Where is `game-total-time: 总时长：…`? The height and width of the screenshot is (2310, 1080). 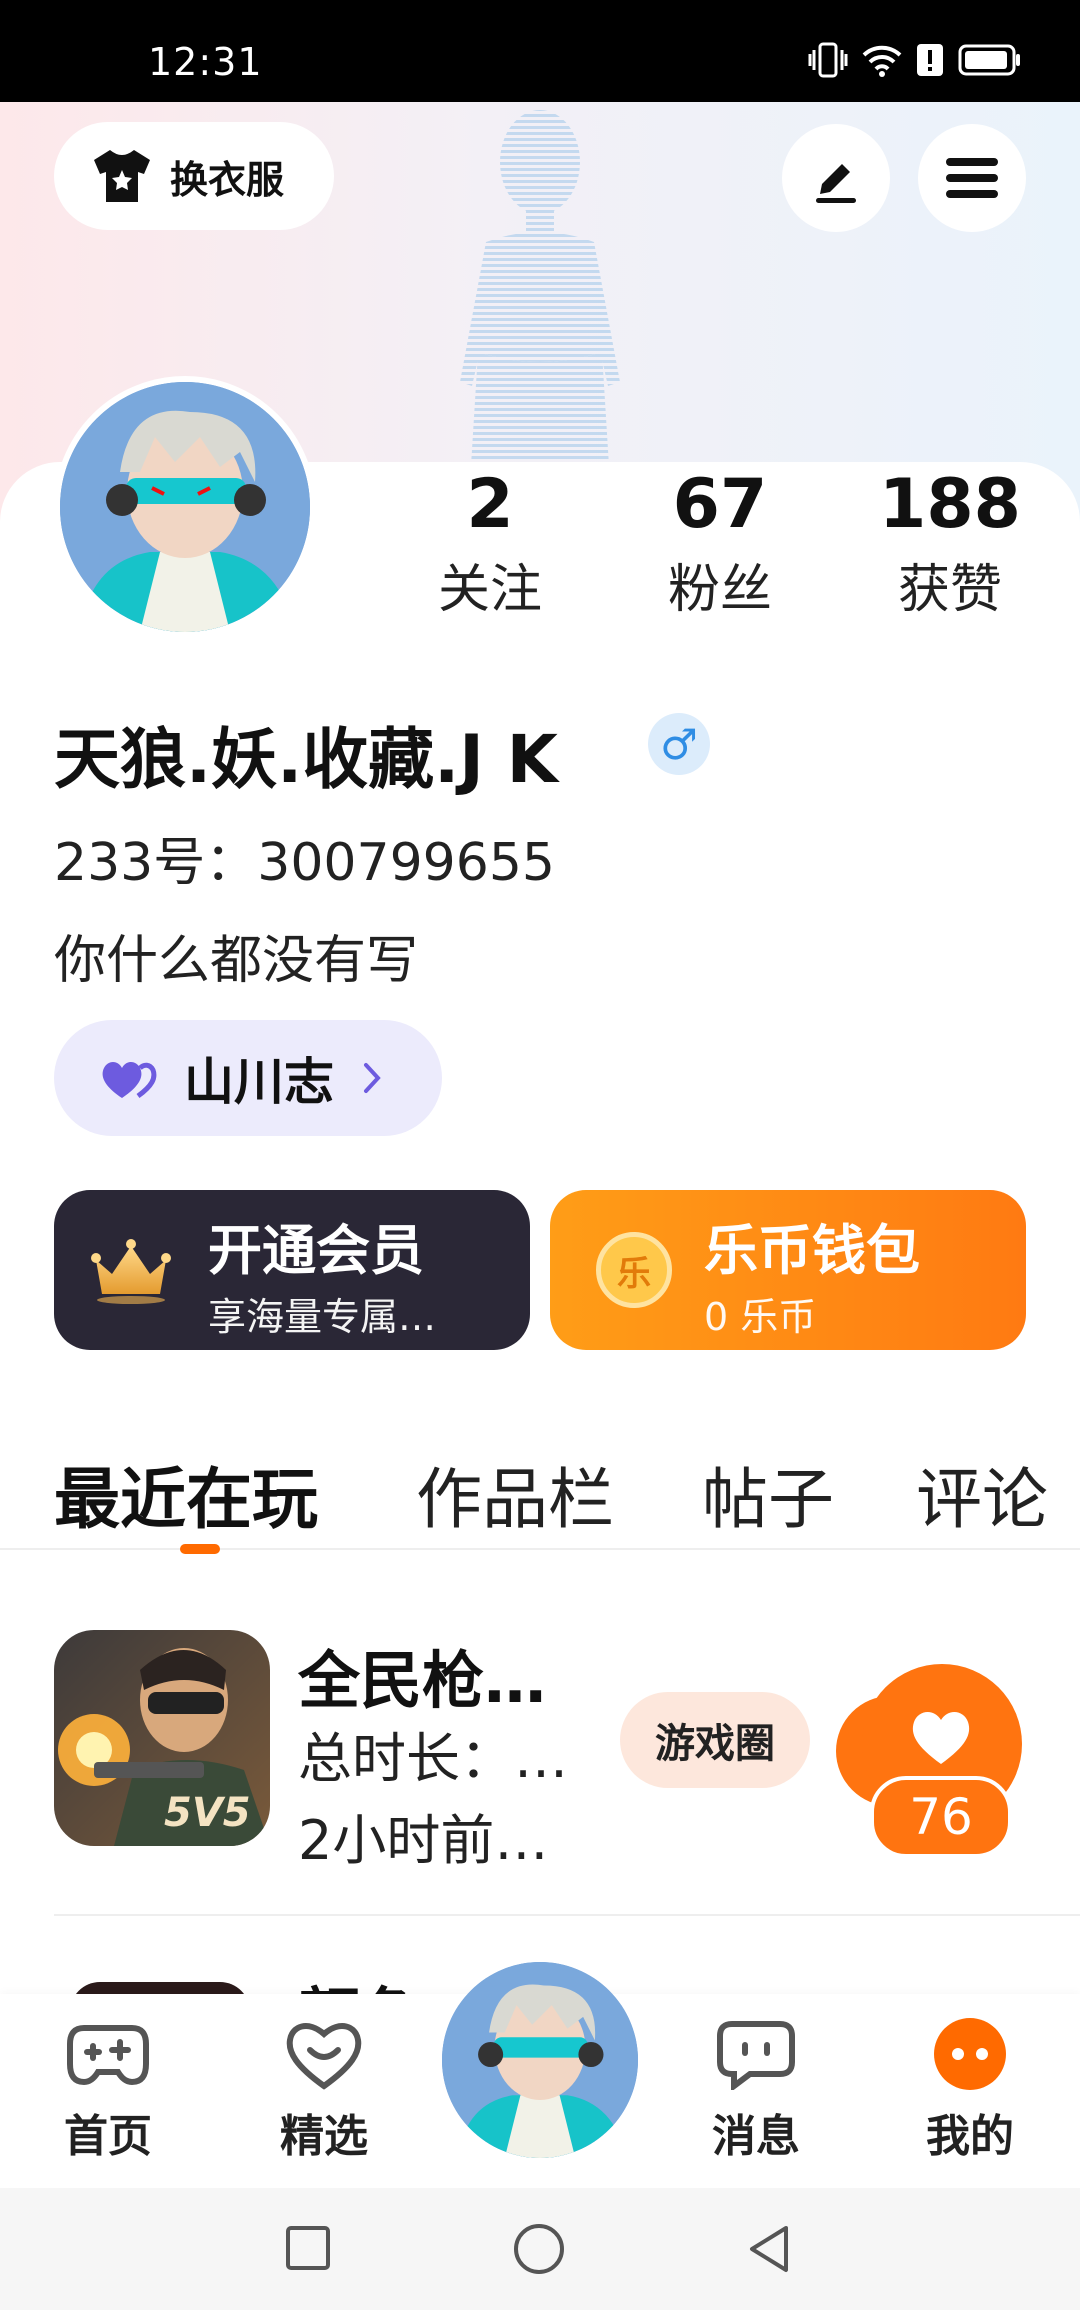 game-total-time: 总时长：… is located at coordinates (433, 1758).